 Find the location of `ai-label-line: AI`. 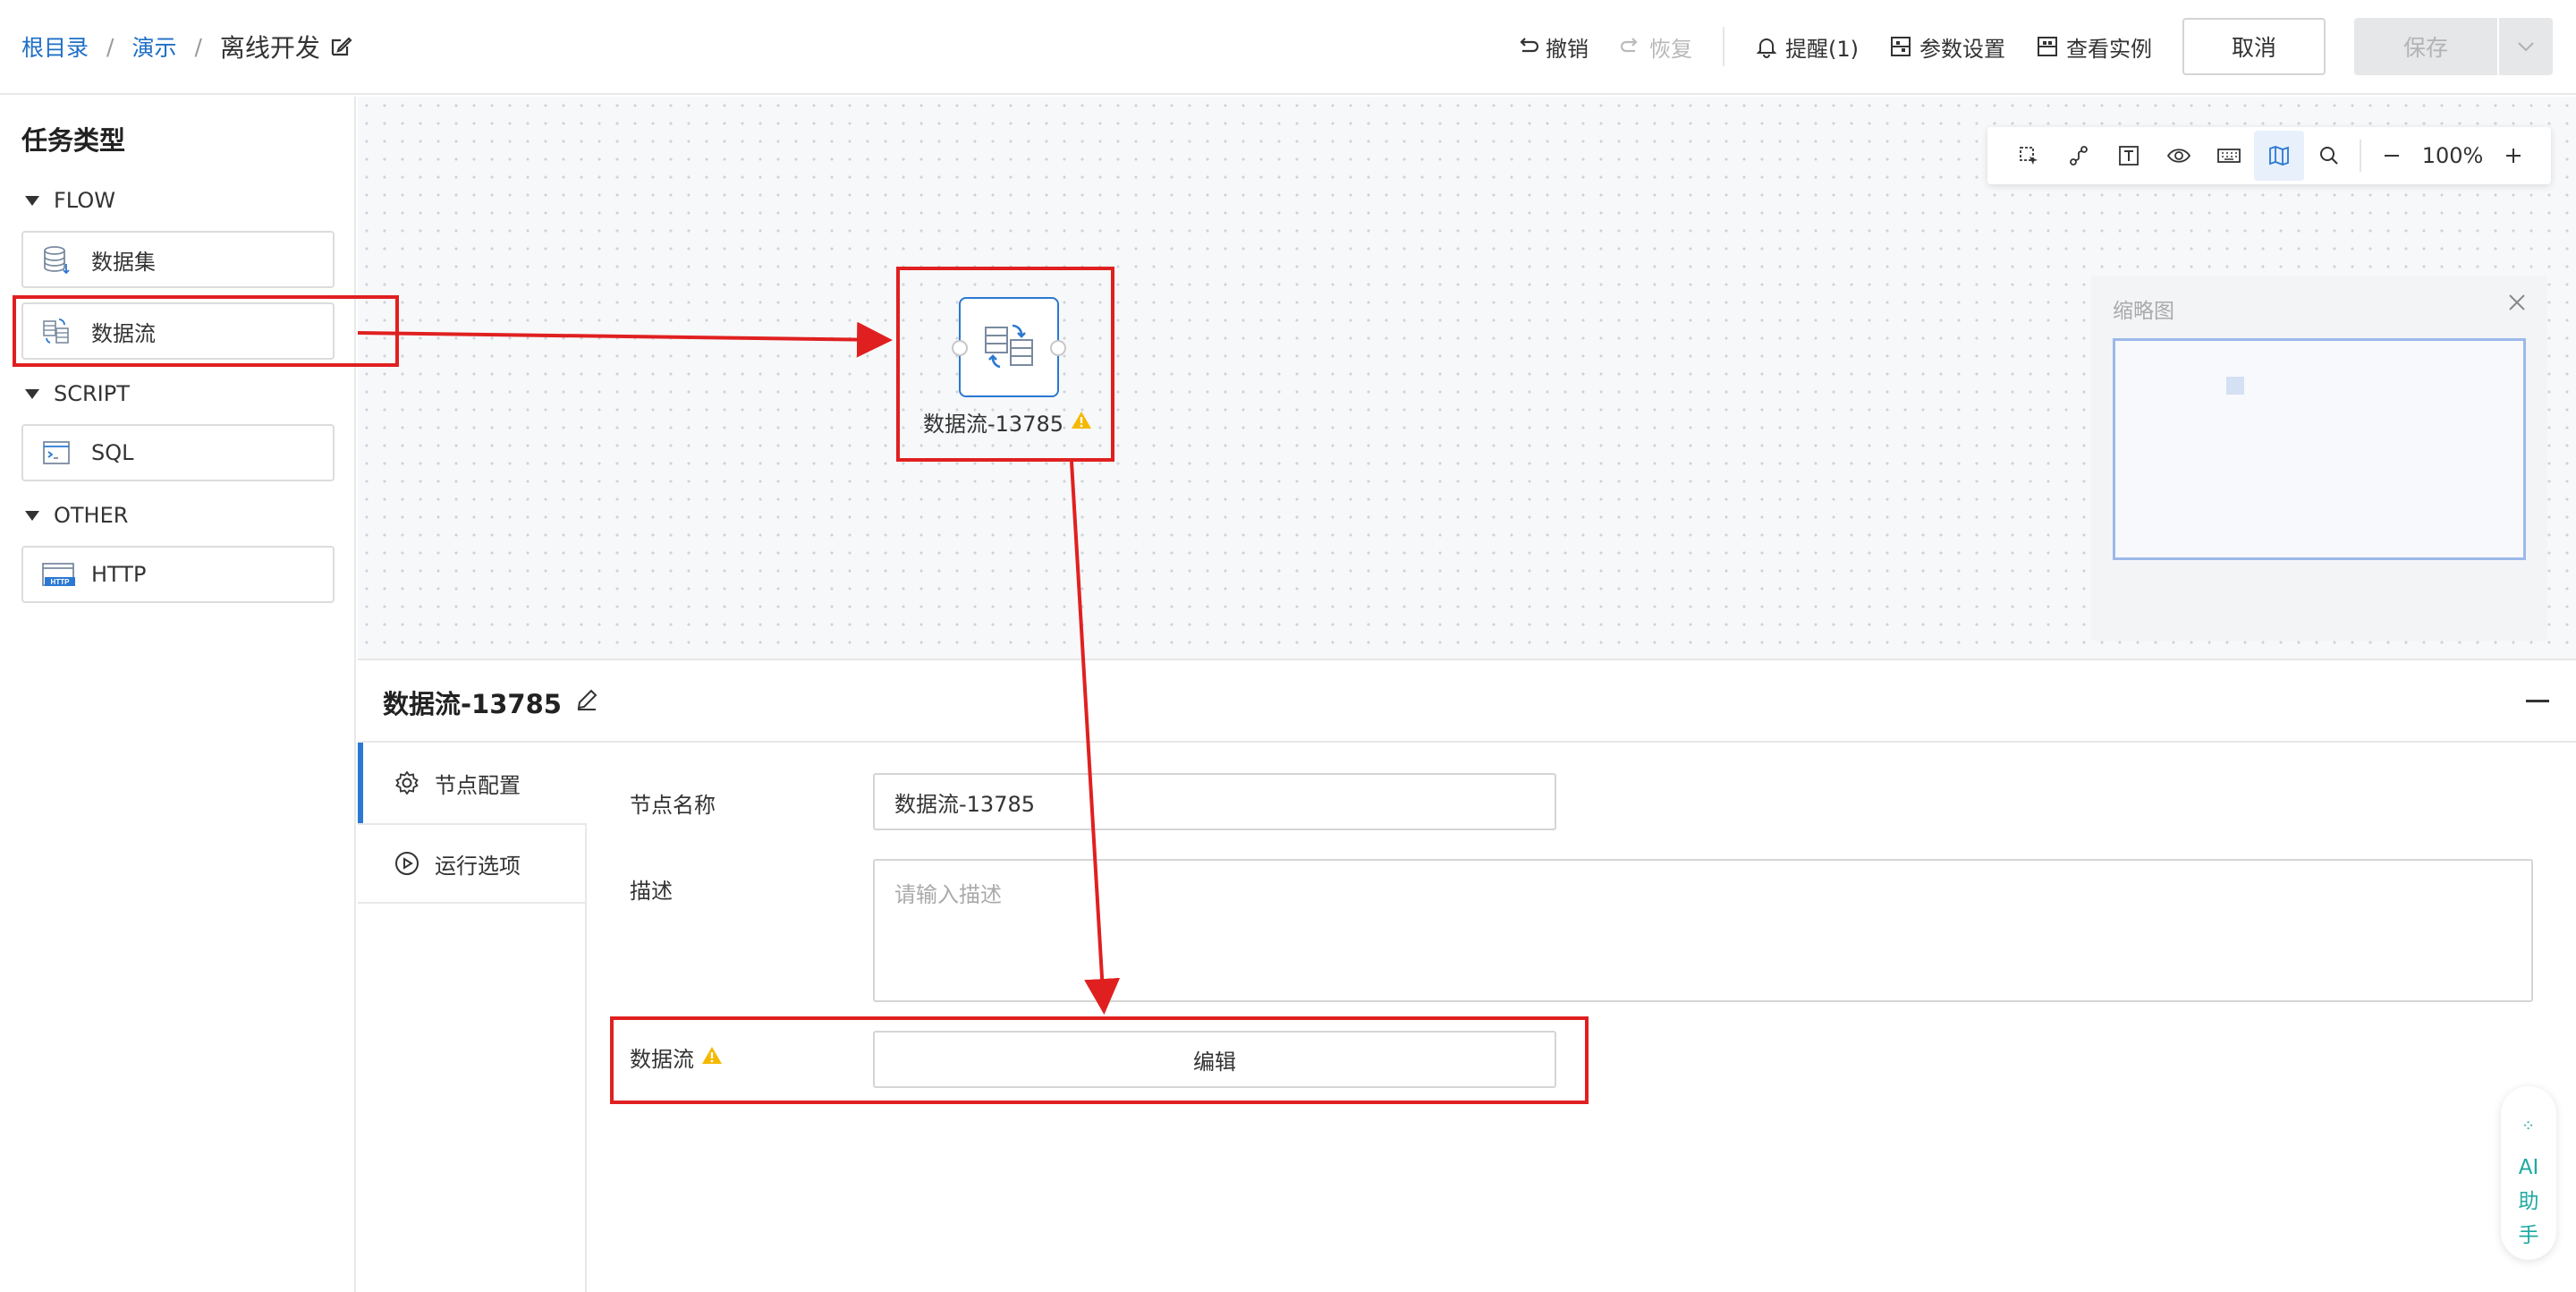

ai-label-line: AI is located at coordinates (2528, 1168).